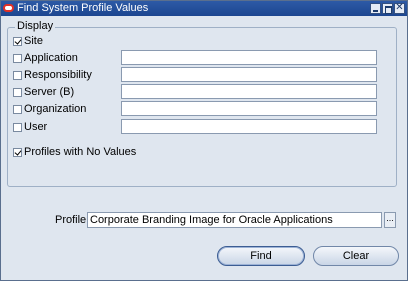 The height and width of the screenshot is (281, 408). What do you see at coordinates (387, 8) in the screenshot?
I see `maximize-icon` at bounding box center [387, 8].